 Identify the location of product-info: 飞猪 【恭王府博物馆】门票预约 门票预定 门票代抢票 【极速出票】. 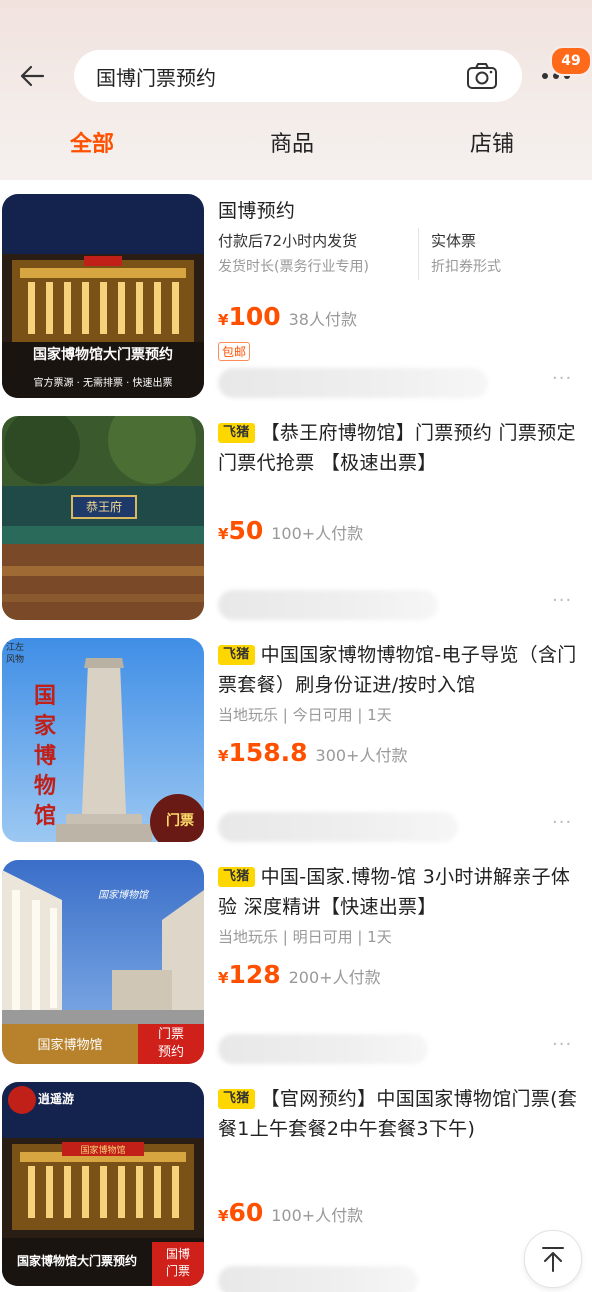
(398, 448).